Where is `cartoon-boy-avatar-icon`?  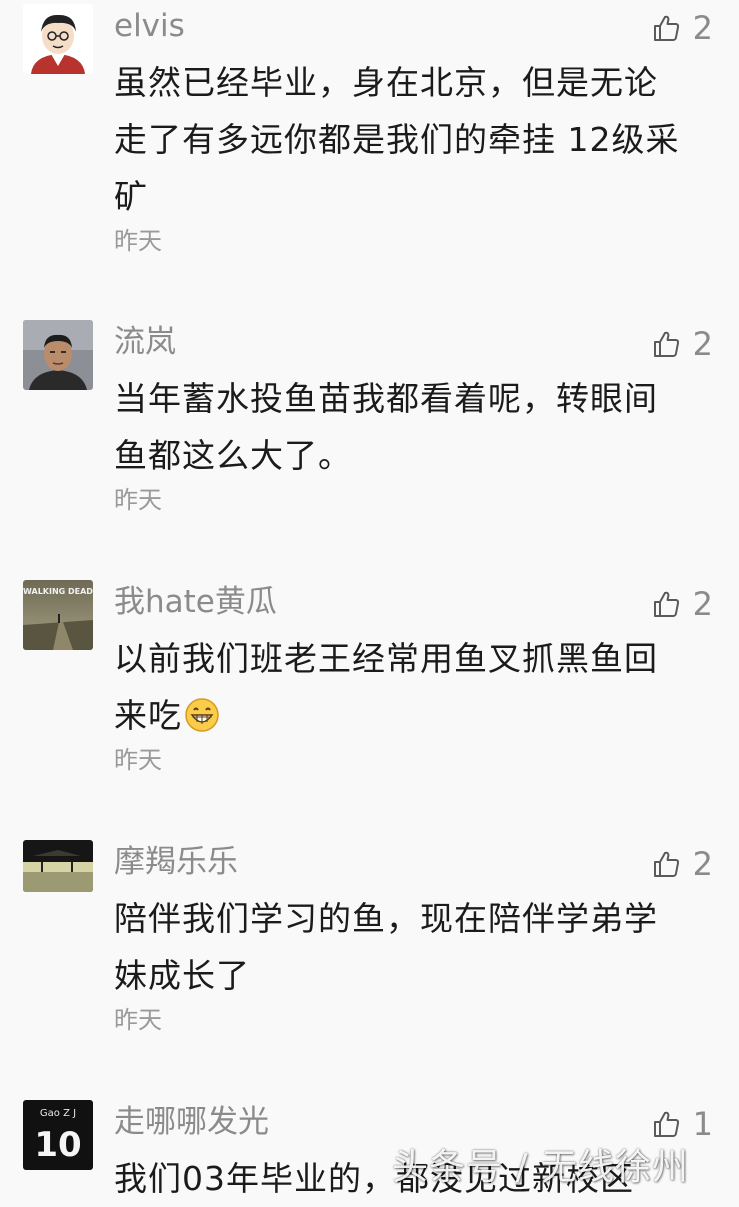 cartoon-boy-avatar-icon is located at coordinates (58, 39).